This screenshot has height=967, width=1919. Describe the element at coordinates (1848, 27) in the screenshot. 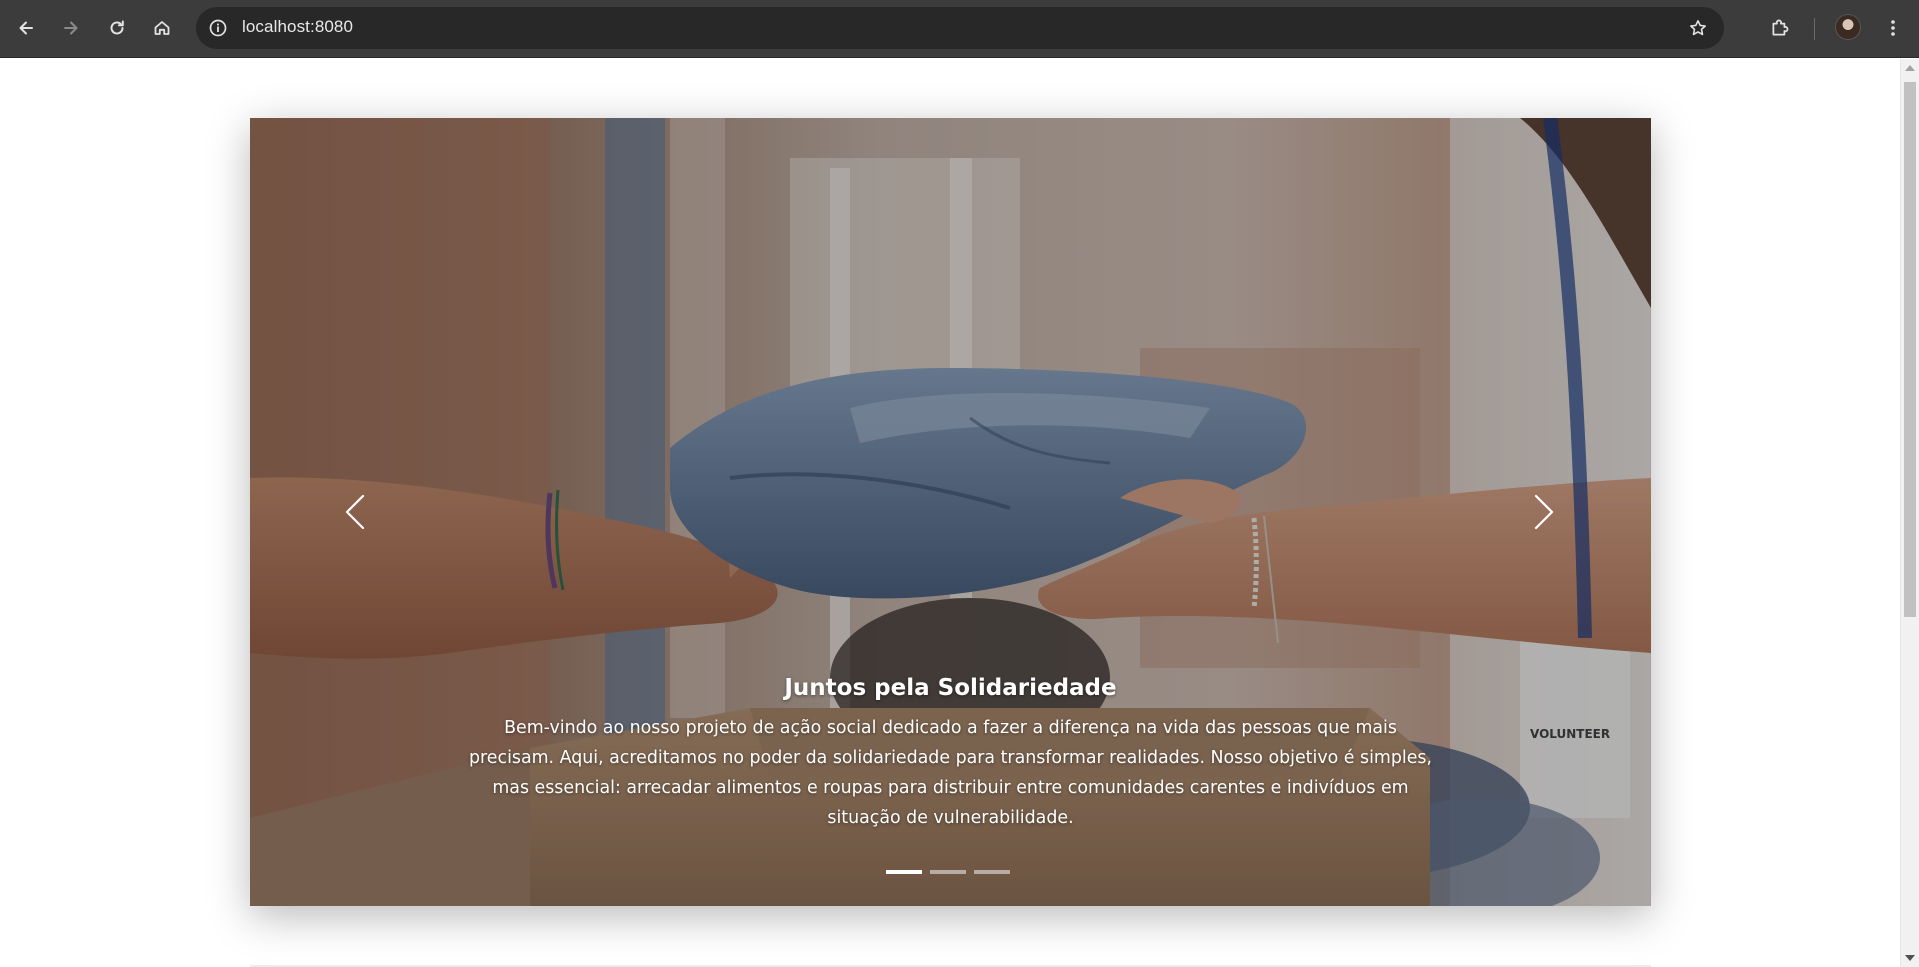

I see `avatar` at that location.